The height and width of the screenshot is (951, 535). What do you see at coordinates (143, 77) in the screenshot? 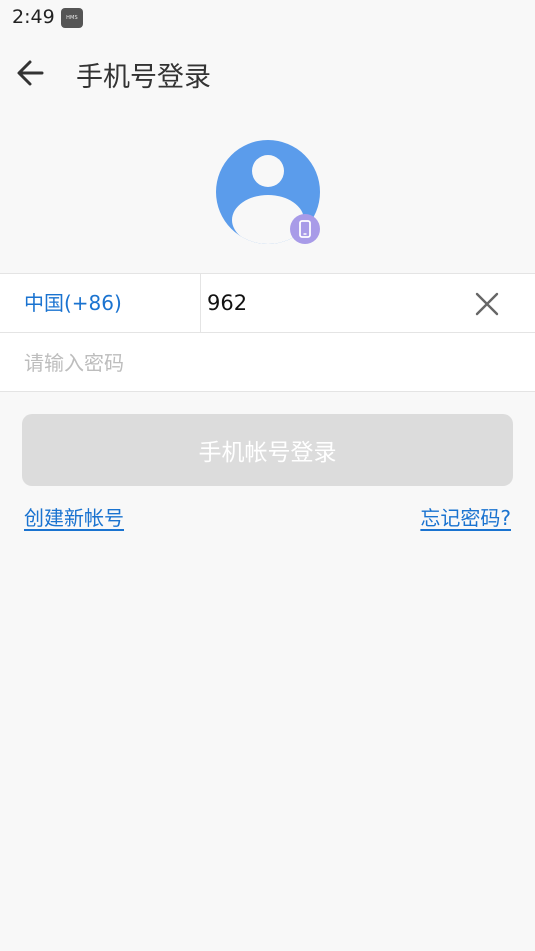
I see `page-title: 手机号登录` at bounding box center [143, 77].